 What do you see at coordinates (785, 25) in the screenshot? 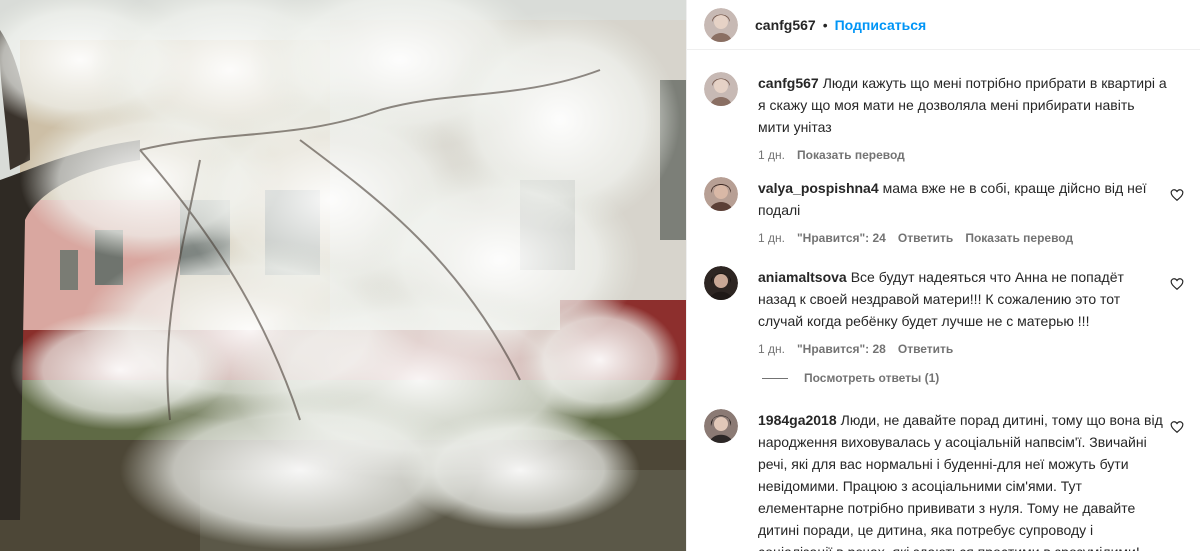
I see `author-username: canfg567` at bounding box center [785, 25].